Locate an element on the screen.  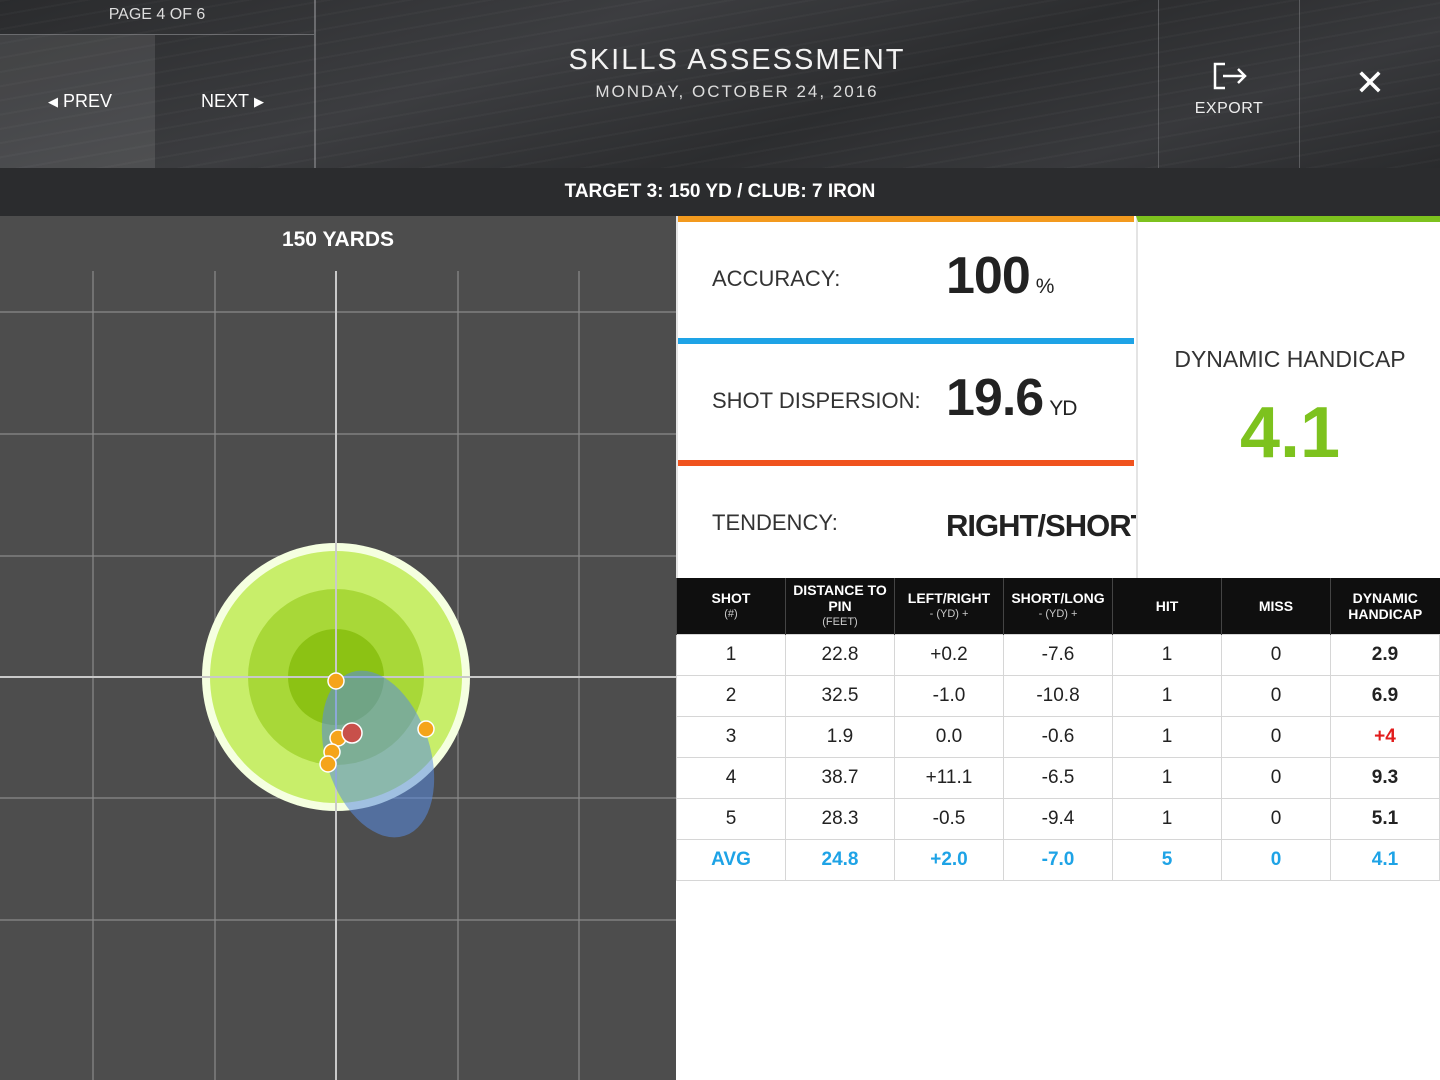
prev-label: PREV is located at coordinates (87, 101).